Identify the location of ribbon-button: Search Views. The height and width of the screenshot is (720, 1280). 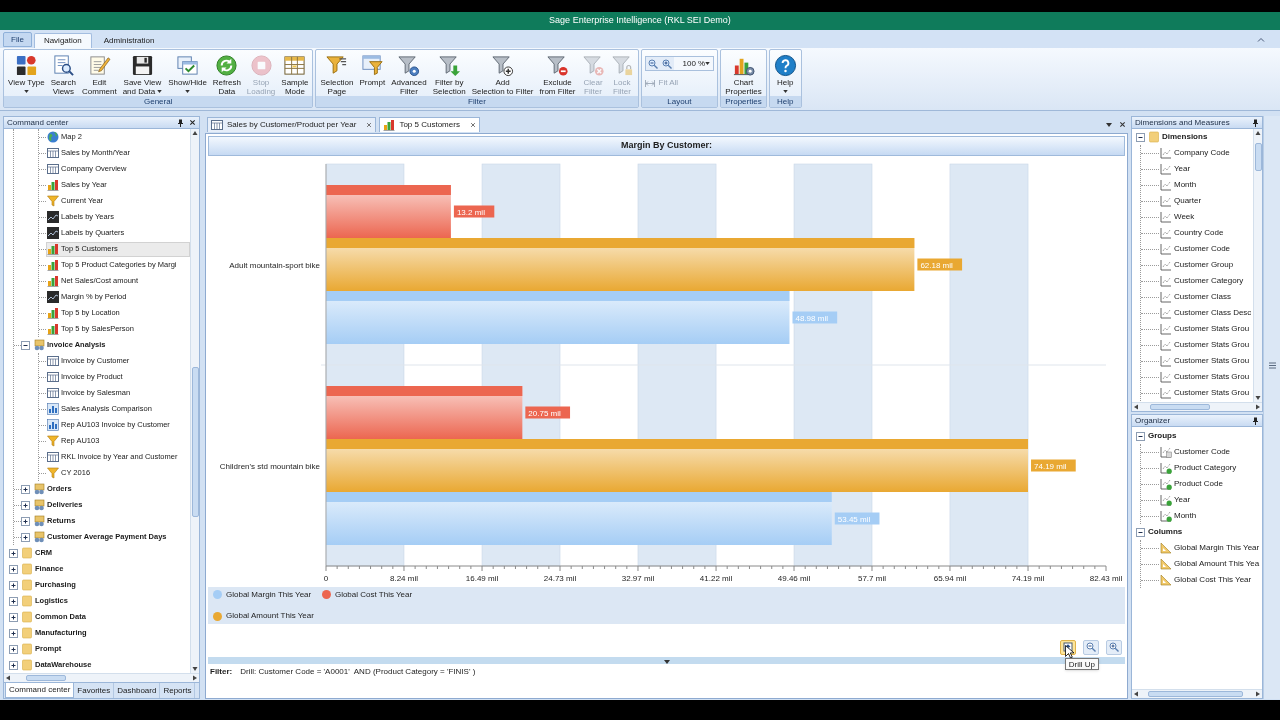
(63, 73).